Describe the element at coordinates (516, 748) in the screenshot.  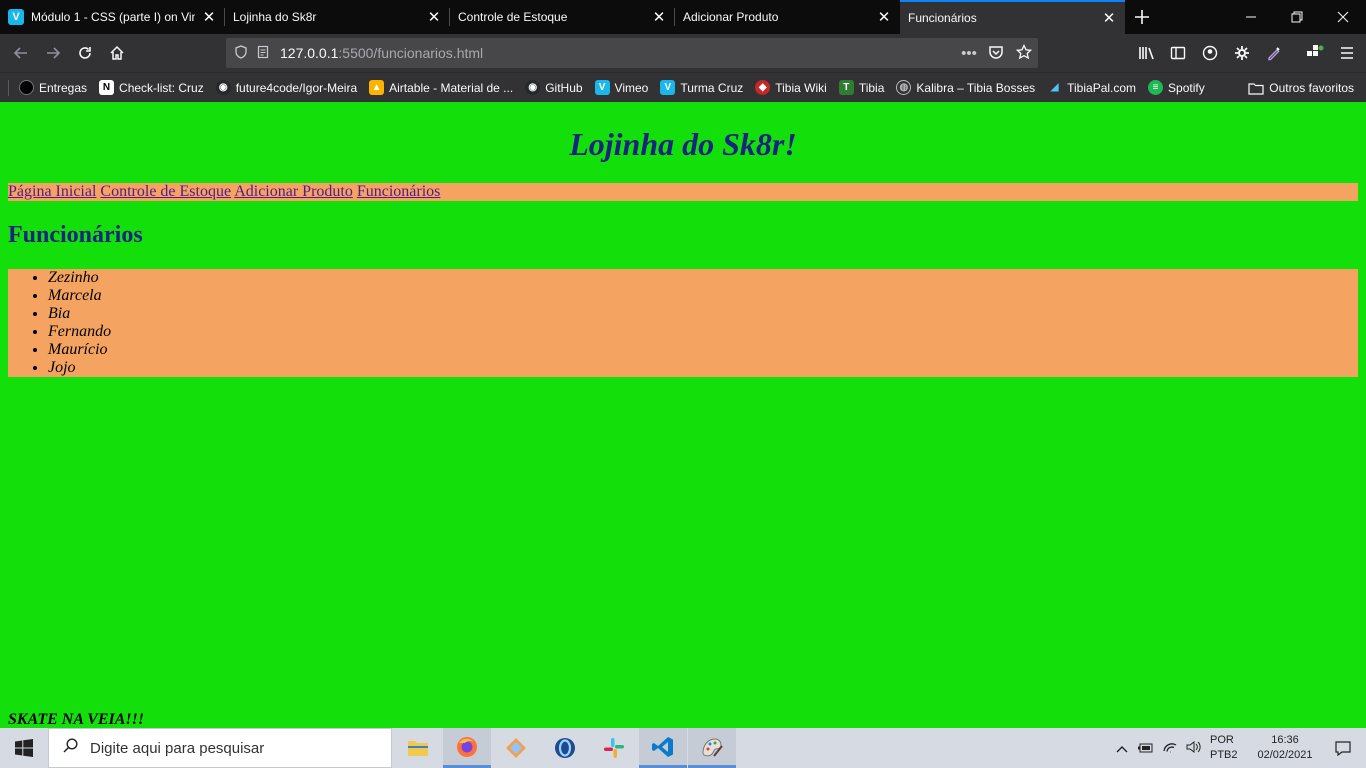
I see `git-app-button` at that location.